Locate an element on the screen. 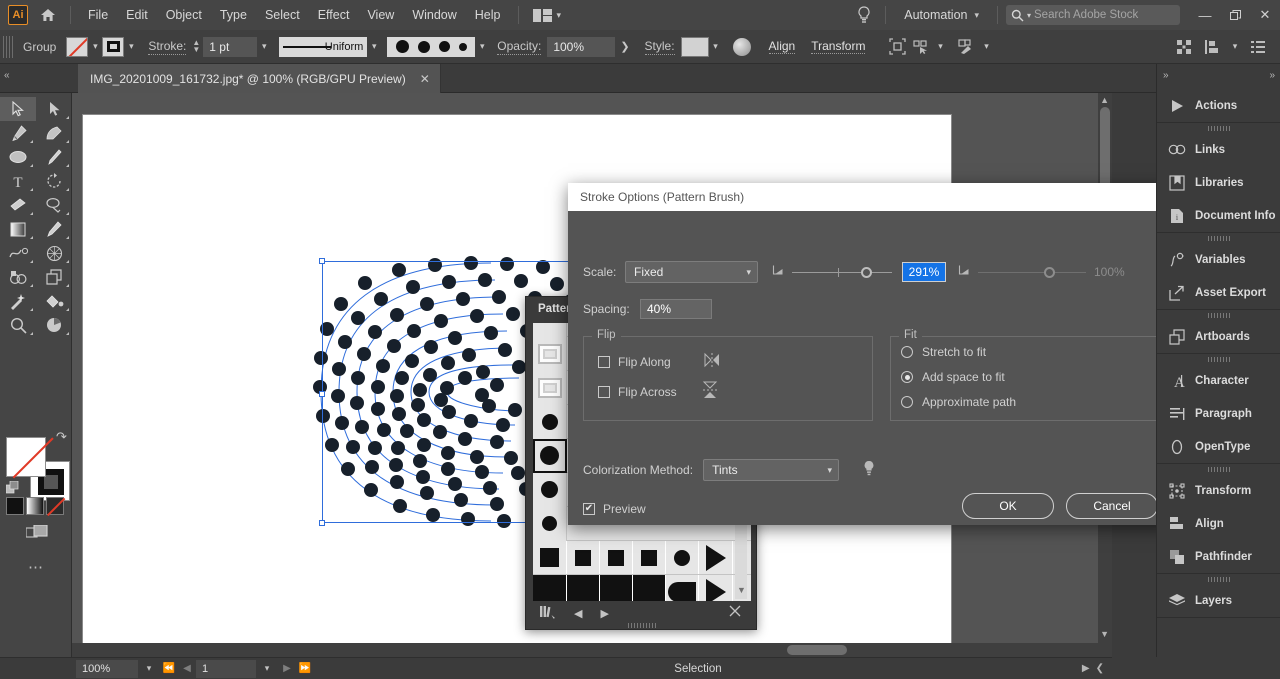 This screenshot has width=1280, height=679. menu-select: Select is located at coordinates (282, 15).